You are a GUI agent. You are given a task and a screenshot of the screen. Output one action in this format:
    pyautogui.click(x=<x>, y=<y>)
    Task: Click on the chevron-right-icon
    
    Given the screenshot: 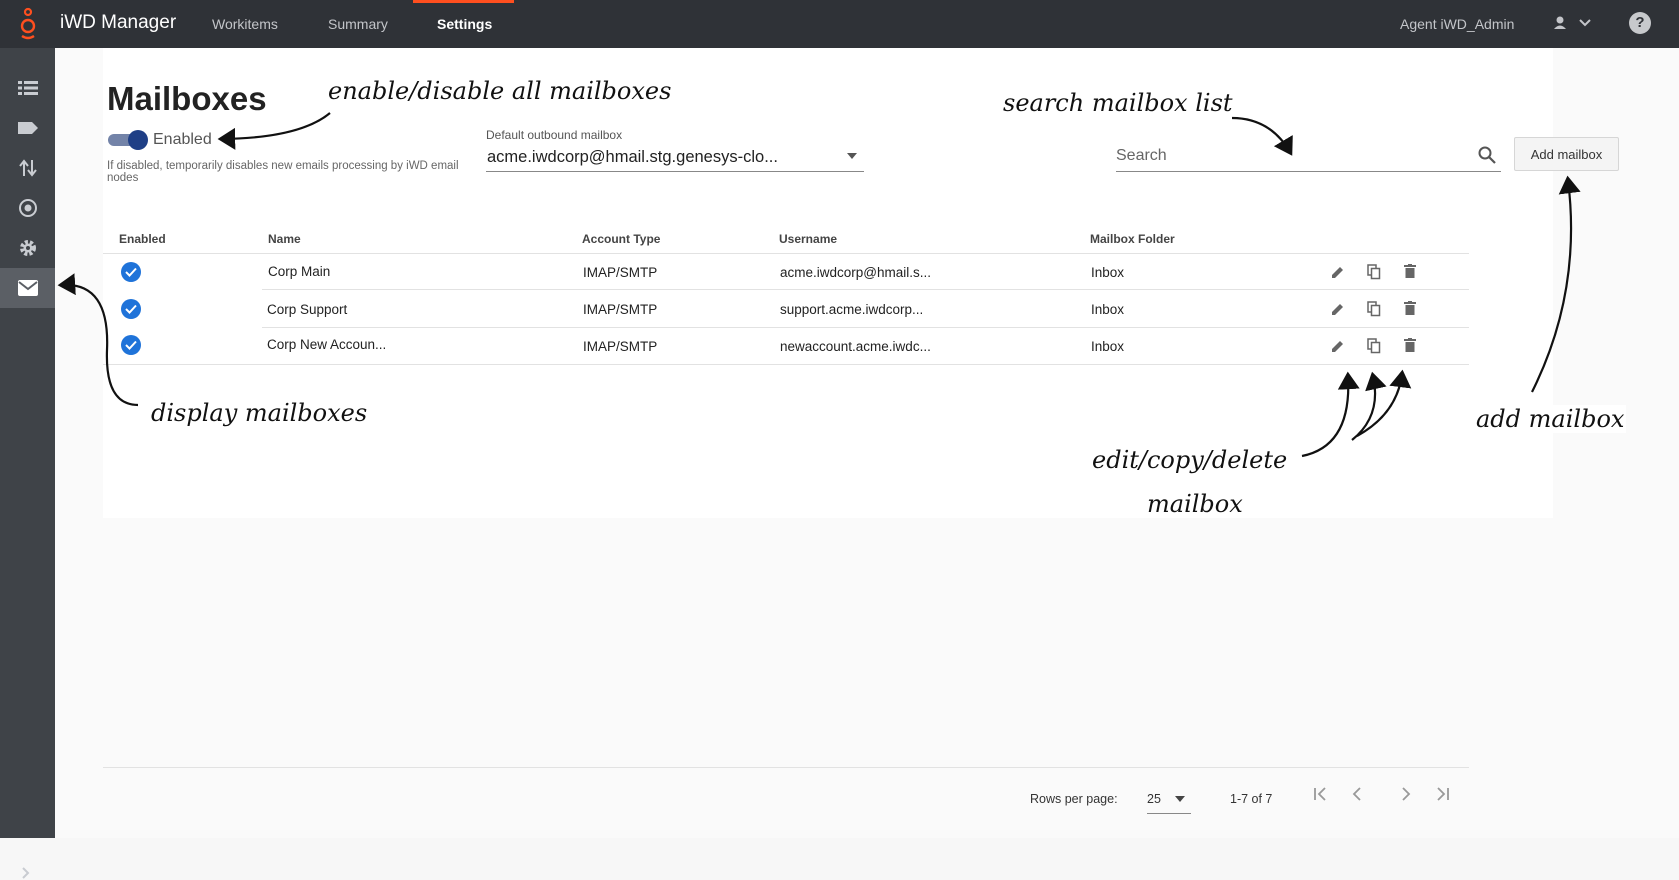 What is the action you would take?
    pyautogui.click(x=26, y=873)
    